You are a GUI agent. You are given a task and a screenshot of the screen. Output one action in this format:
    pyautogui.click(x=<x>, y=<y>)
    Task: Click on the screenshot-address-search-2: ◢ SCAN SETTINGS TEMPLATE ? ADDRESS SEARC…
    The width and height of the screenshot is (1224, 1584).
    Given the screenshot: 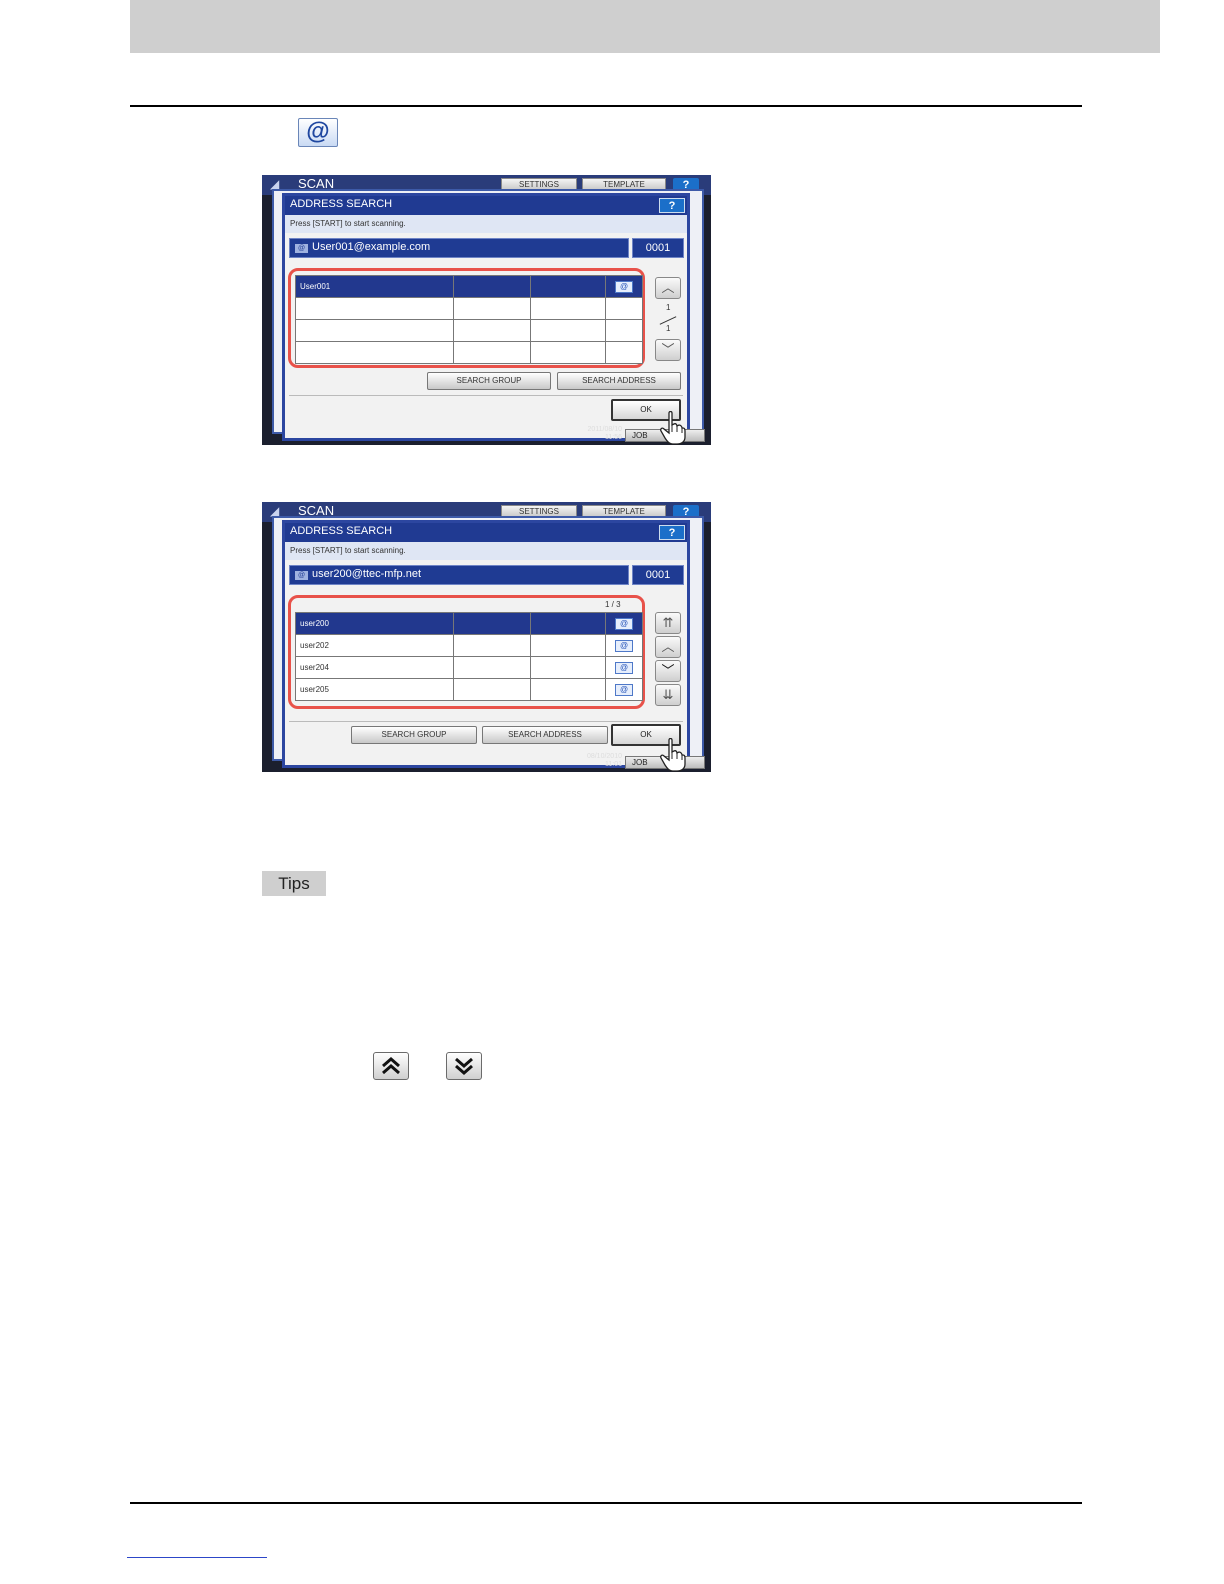 What is the action you would take?
    pyautogui.click(x=486, y=637)
    